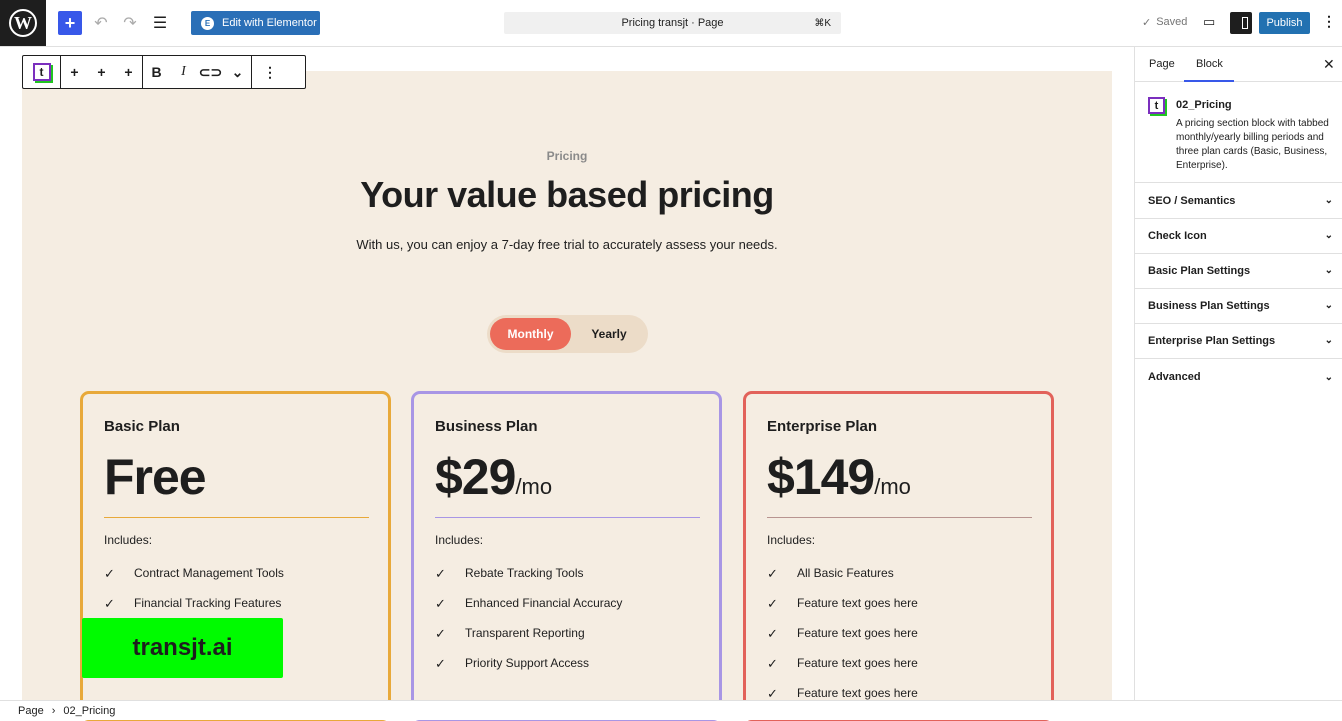 This screenshot has width=1342, height=721. I want to click on plan-name: Business Plan, so click(486, 426).